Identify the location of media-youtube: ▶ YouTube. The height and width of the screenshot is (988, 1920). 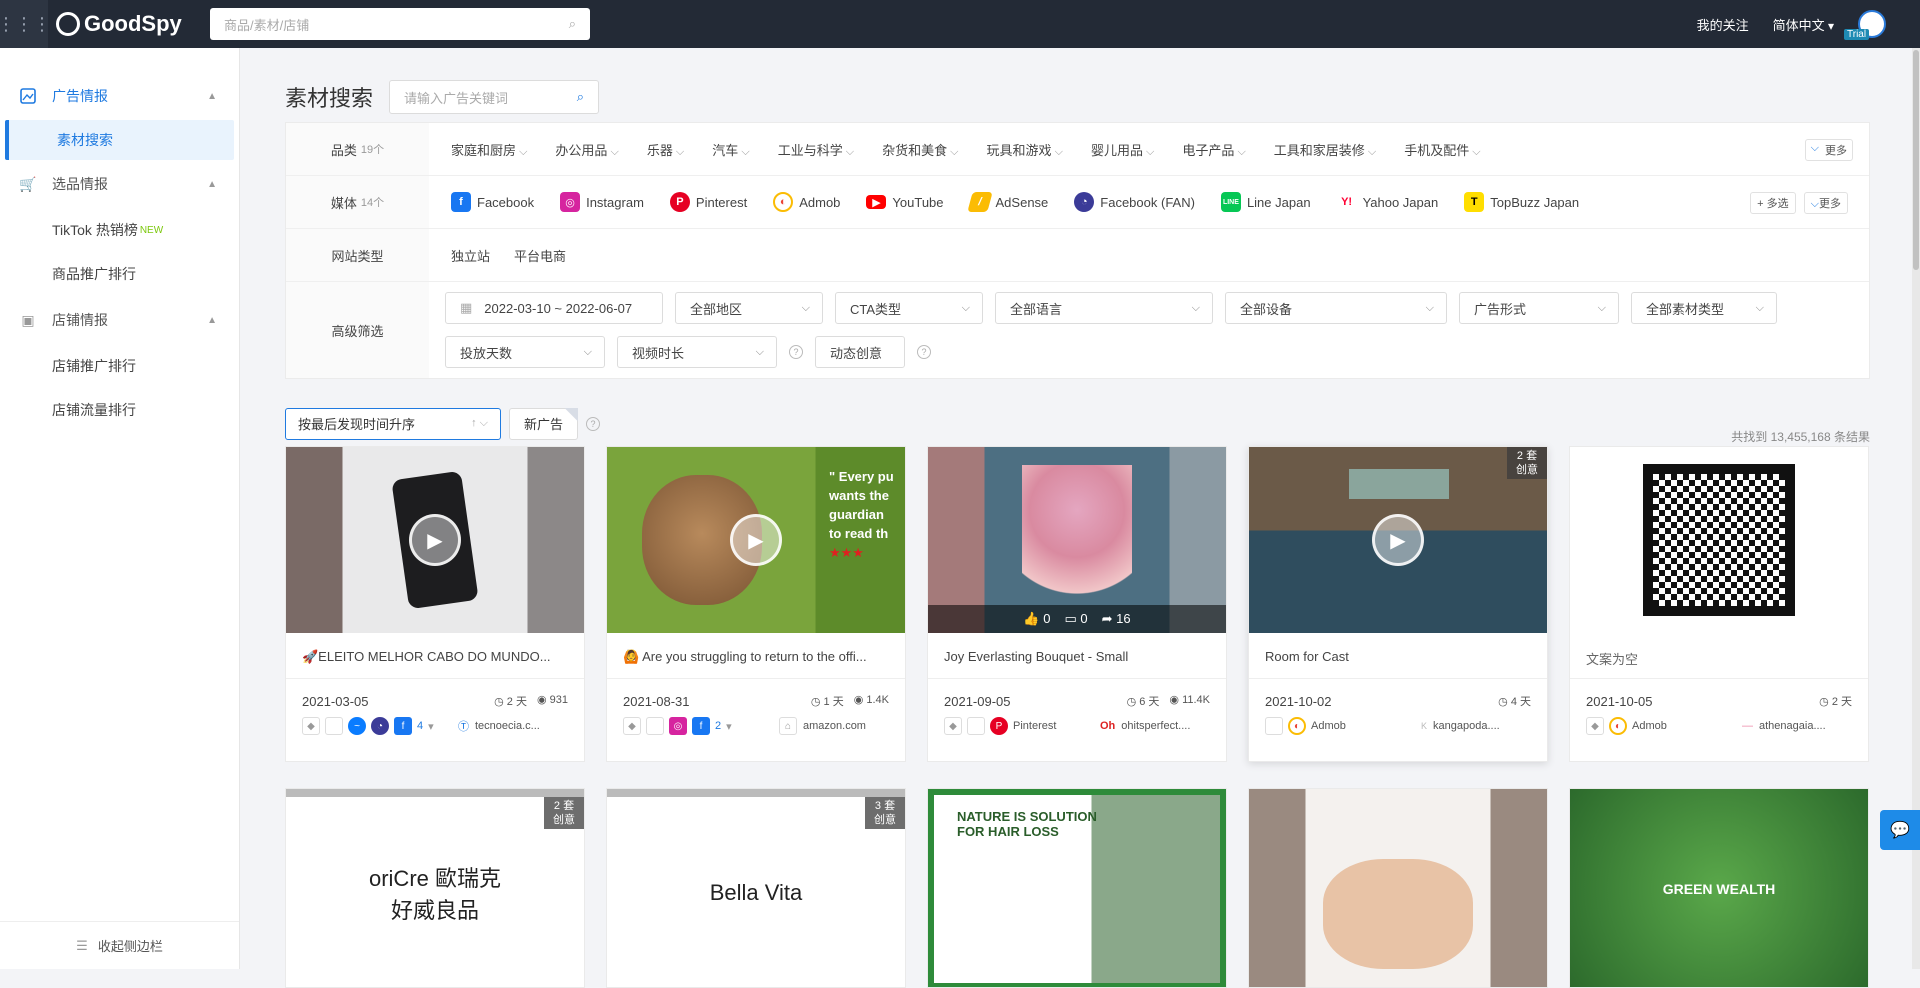
(905, 202).